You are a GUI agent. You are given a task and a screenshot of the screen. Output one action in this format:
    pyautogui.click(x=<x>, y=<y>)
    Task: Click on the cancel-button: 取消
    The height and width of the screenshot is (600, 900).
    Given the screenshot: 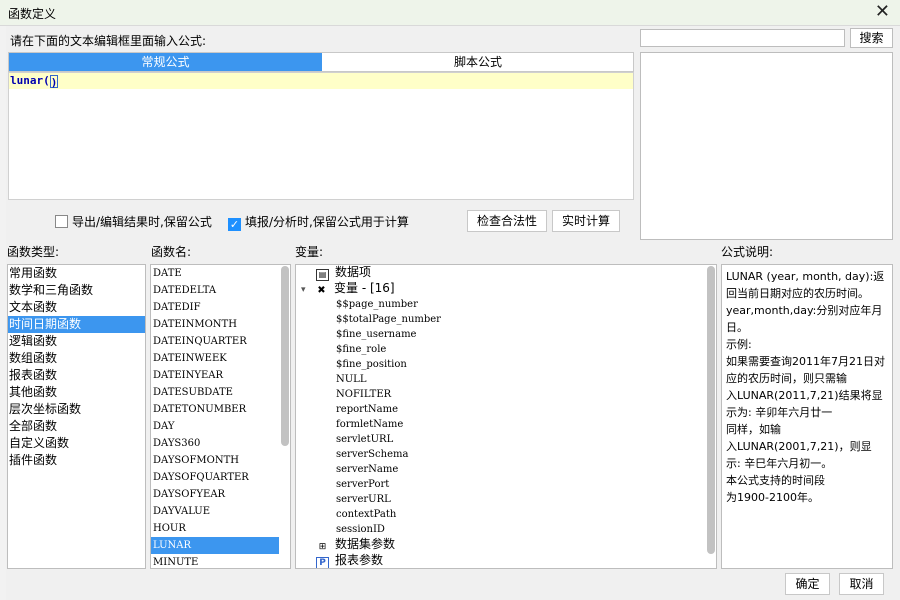 What is the action you would take?
    pyautogui.click(x=861, y=584)
    